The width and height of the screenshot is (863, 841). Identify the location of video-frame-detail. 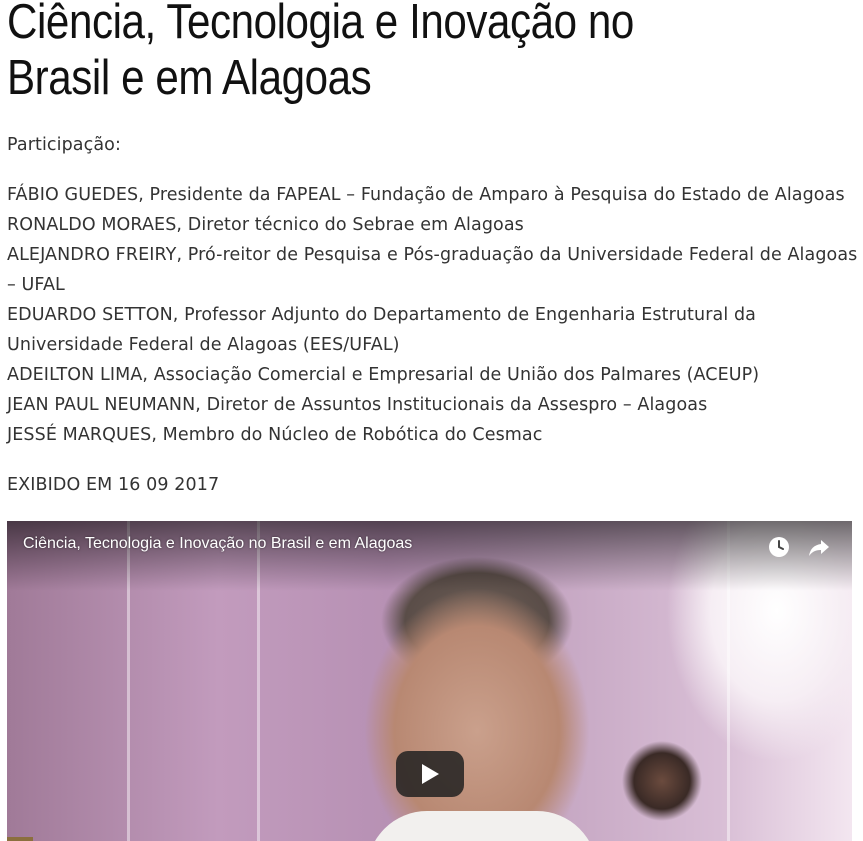
(482, 826).